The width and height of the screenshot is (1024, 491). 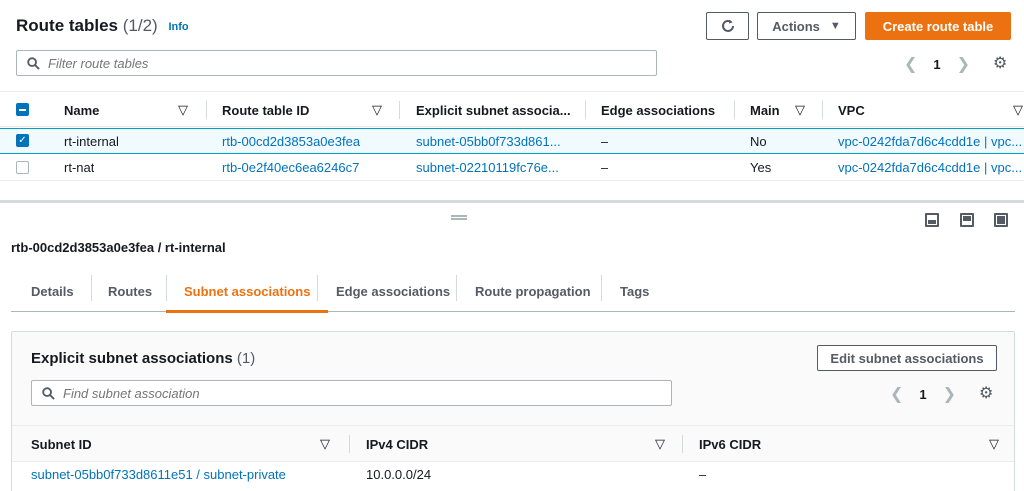 I want to click on create-route-table-button: Create route table, so click(x=938, y=26).